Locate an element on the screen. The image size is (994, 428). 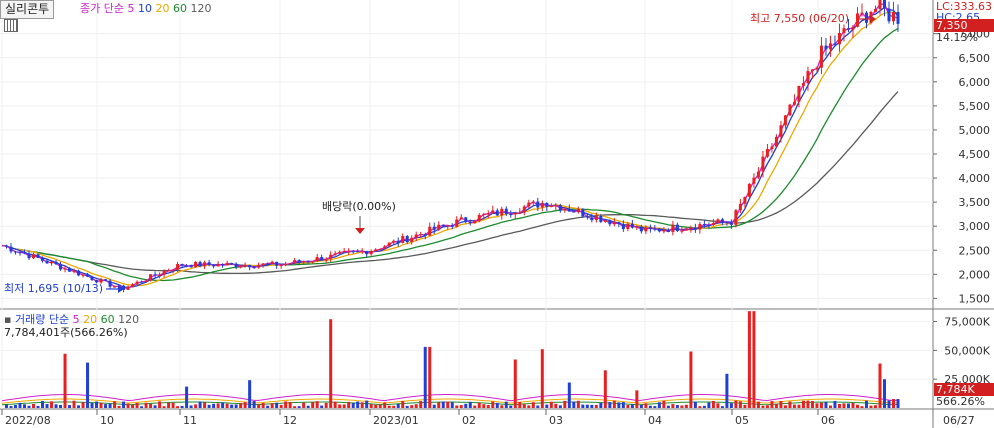
vma60-legend: 60 is located at coordinates (107, 319).